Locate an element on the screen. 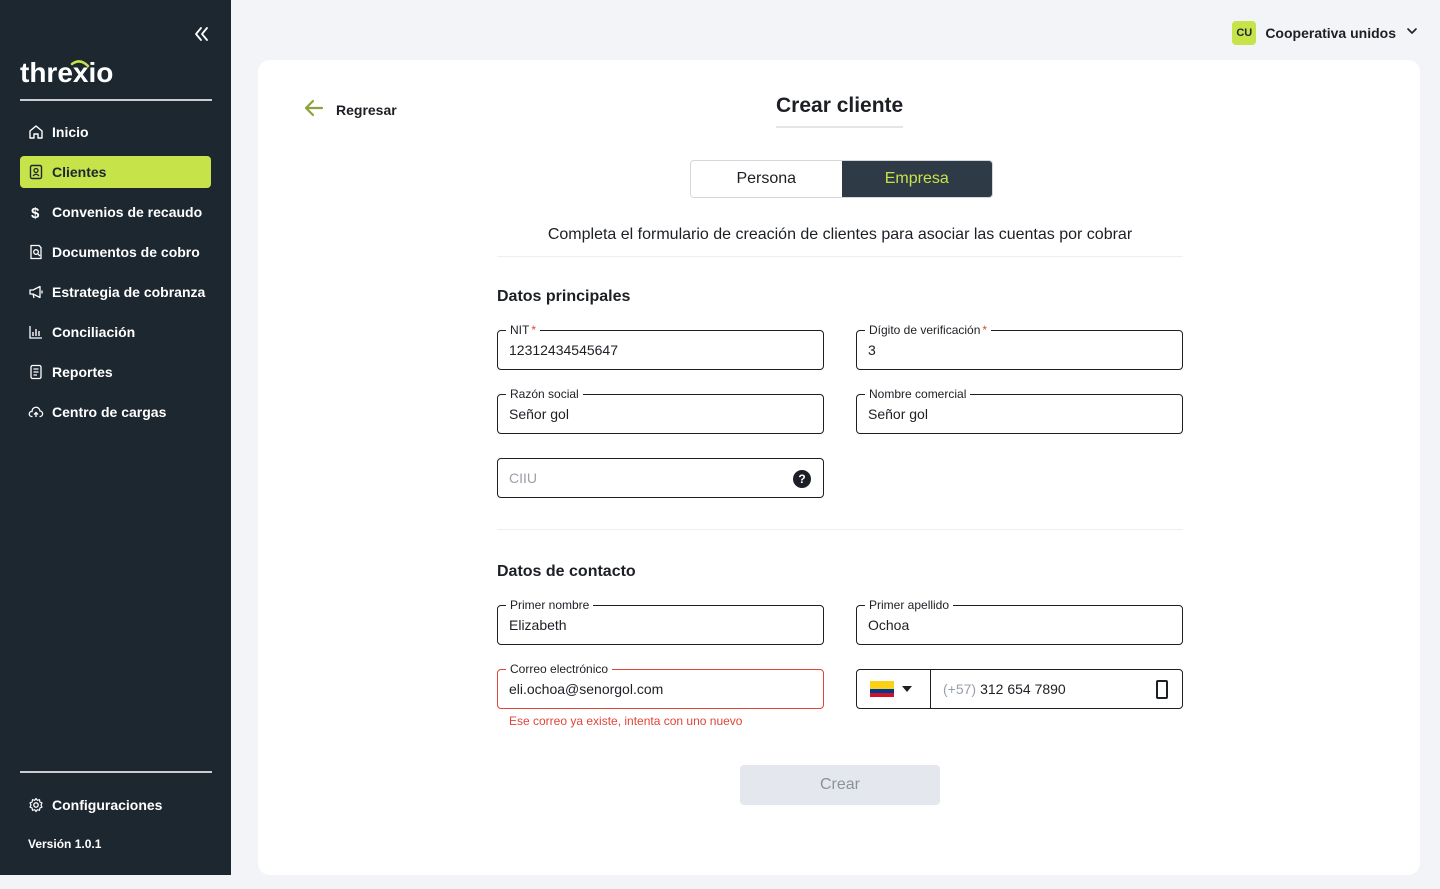 This screenshot has width=1440, height=889. sidebar-item-centro-cargas: Centro de cargas is located at coordinates (115, 412).